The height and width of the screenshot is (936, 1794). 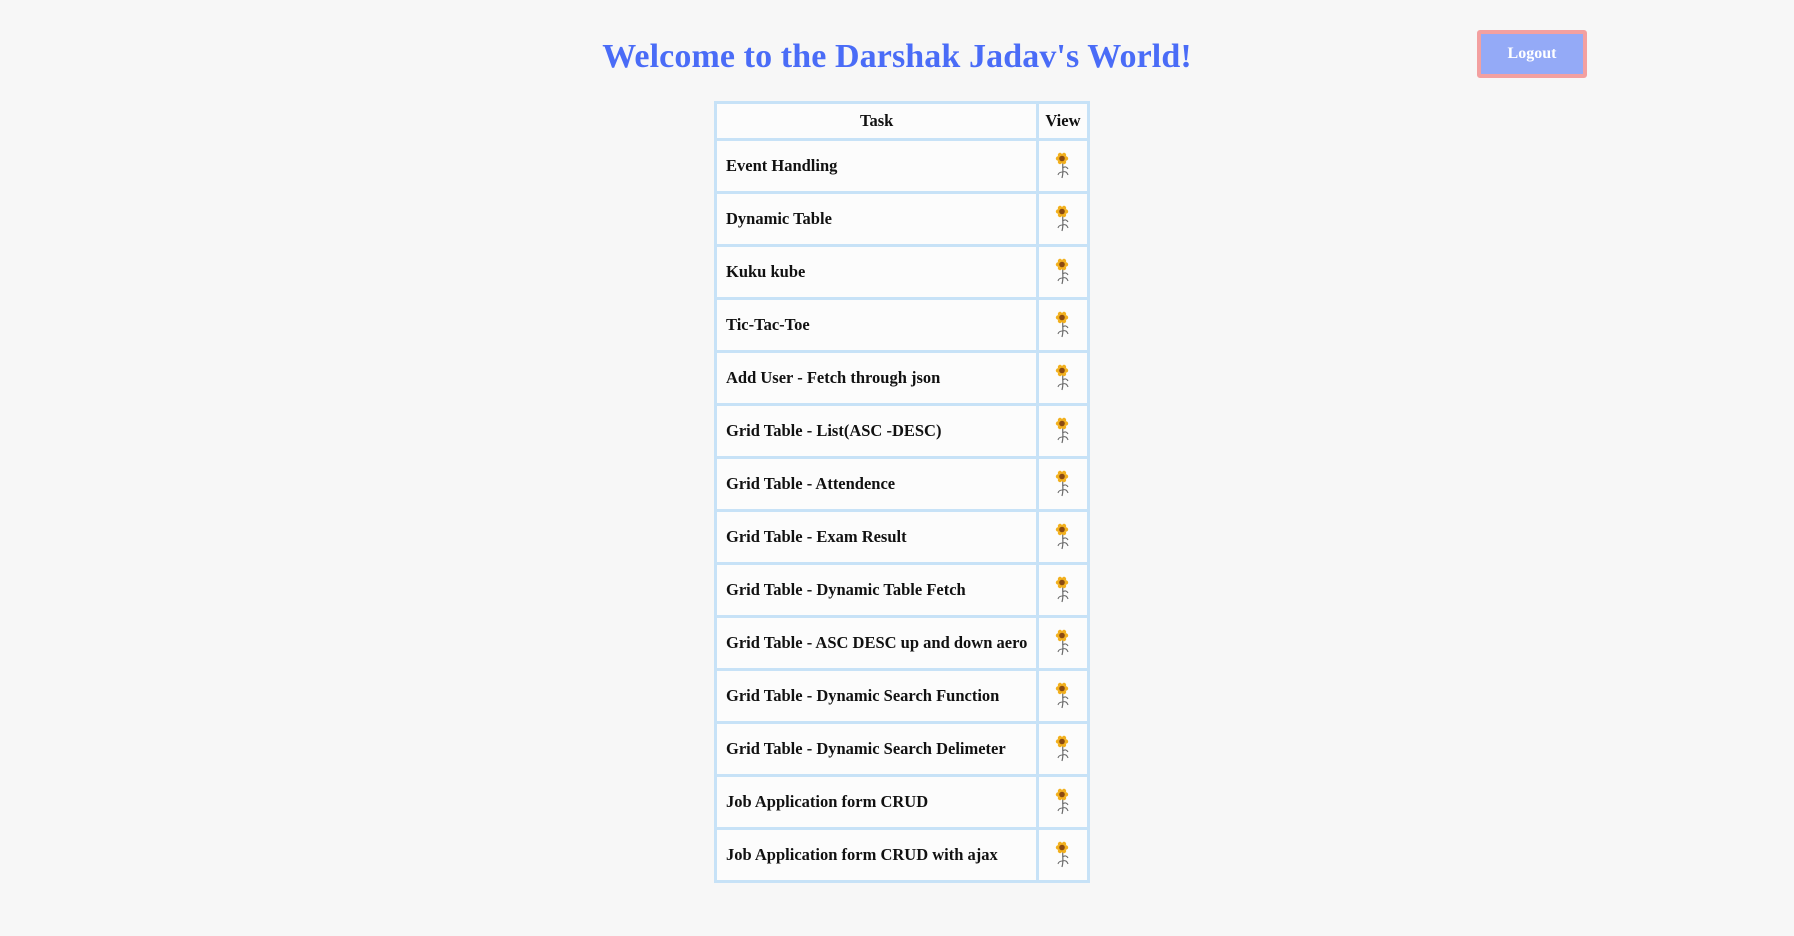 I want to click on table-row: Add User - Fetch through json, so click(x=902, y=378).